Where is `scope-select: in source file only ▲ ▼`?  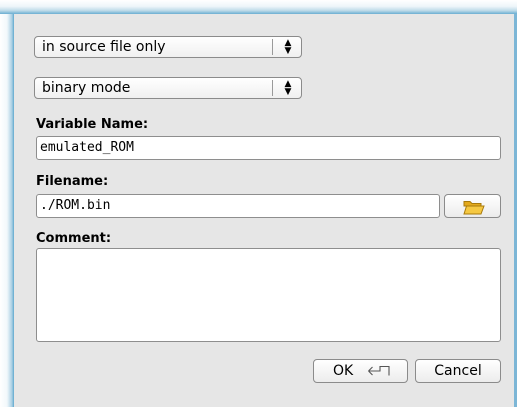
scope-select: in source file only ▲ ▼ is located at coordinates (168, 47).